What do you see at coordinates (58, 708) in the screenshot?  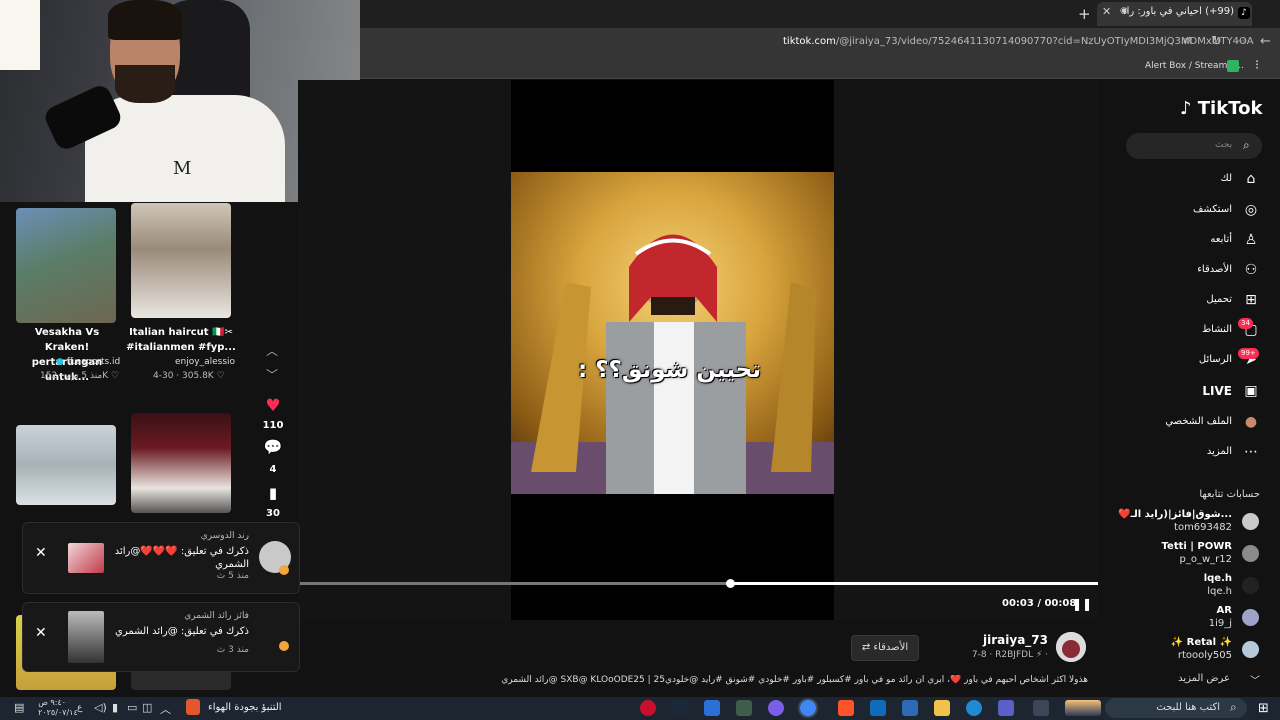 I see `taskbar-clock: ٩:٤٠ ص ٢٠٢٥/٠٧/١٤` at bounding box center [58, 708].